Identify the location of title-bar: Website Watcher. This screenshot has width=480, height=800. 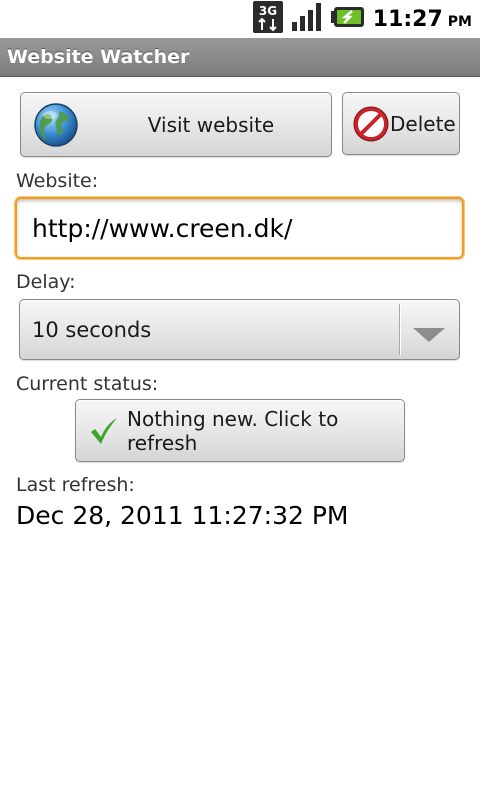
(240, 57).